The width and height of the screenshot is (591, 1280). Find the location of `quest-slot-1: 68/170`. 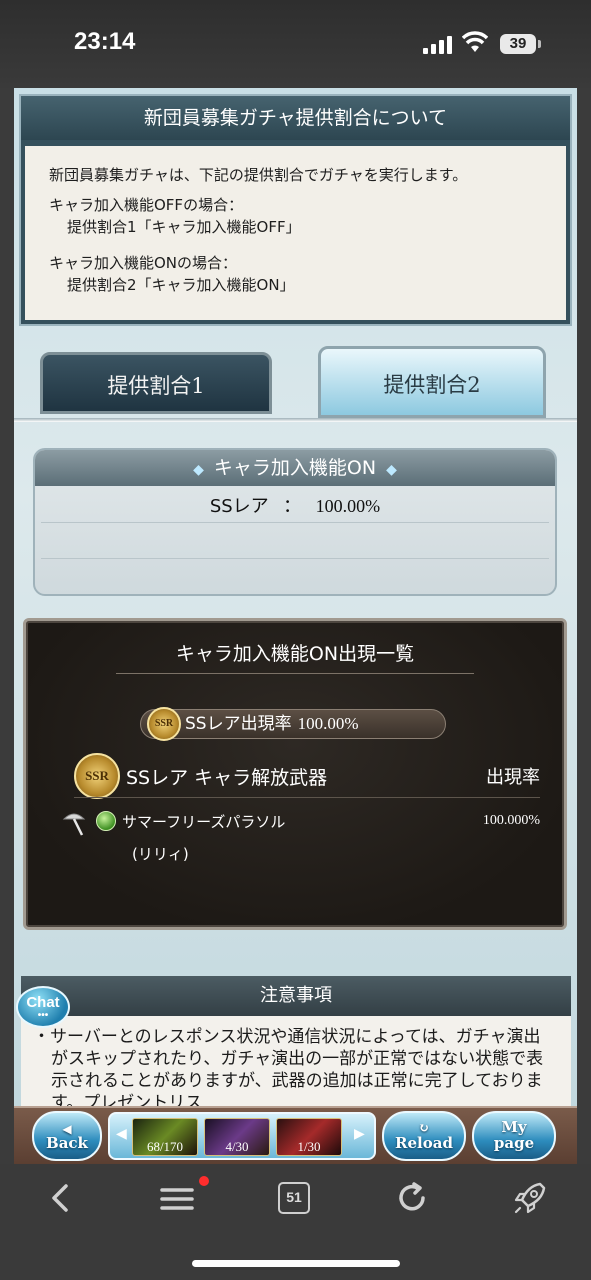

quest-slot-1: 68/170 is located at coordinates (165, 1137).